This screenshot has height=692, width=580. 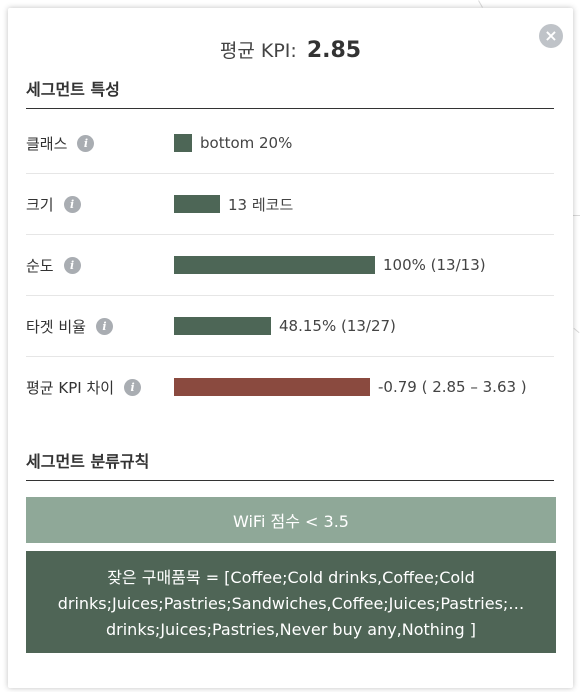 I want to click on kpi-diff-bar, so click(x=272, y=387).